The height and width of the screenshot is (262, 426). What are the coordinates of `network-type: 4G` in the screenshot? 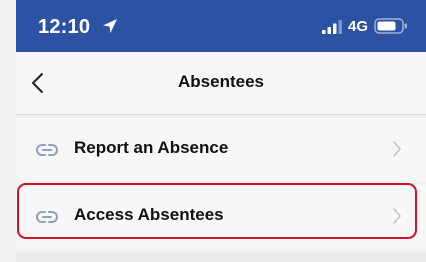 It's located at (358, 26).